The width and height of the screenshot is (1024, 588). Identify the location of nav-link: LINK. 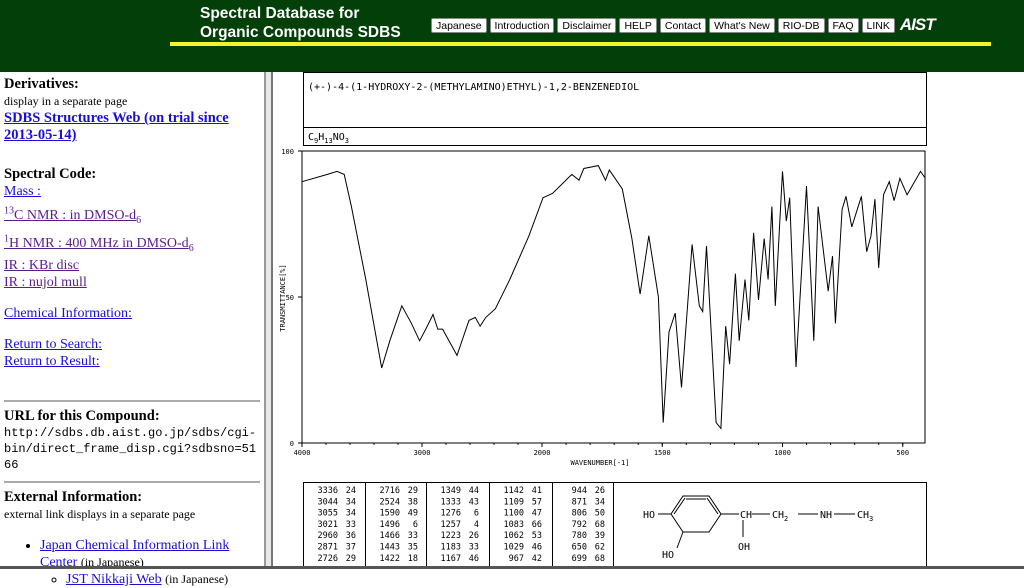
(878, 25).